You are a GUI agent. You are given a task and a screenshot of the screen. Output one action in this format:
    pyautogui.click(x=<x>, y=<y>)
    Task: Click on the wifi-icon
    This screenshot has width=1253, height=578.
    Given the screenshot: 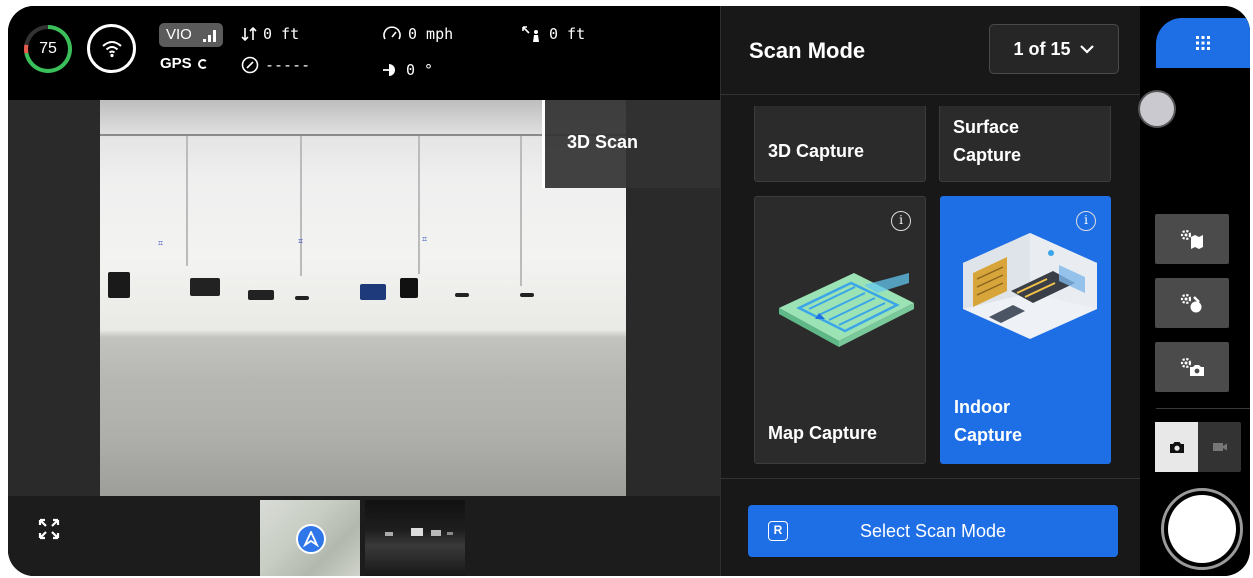 What is the action you would take?
    pyautogui.click(x=111, y=48)
    